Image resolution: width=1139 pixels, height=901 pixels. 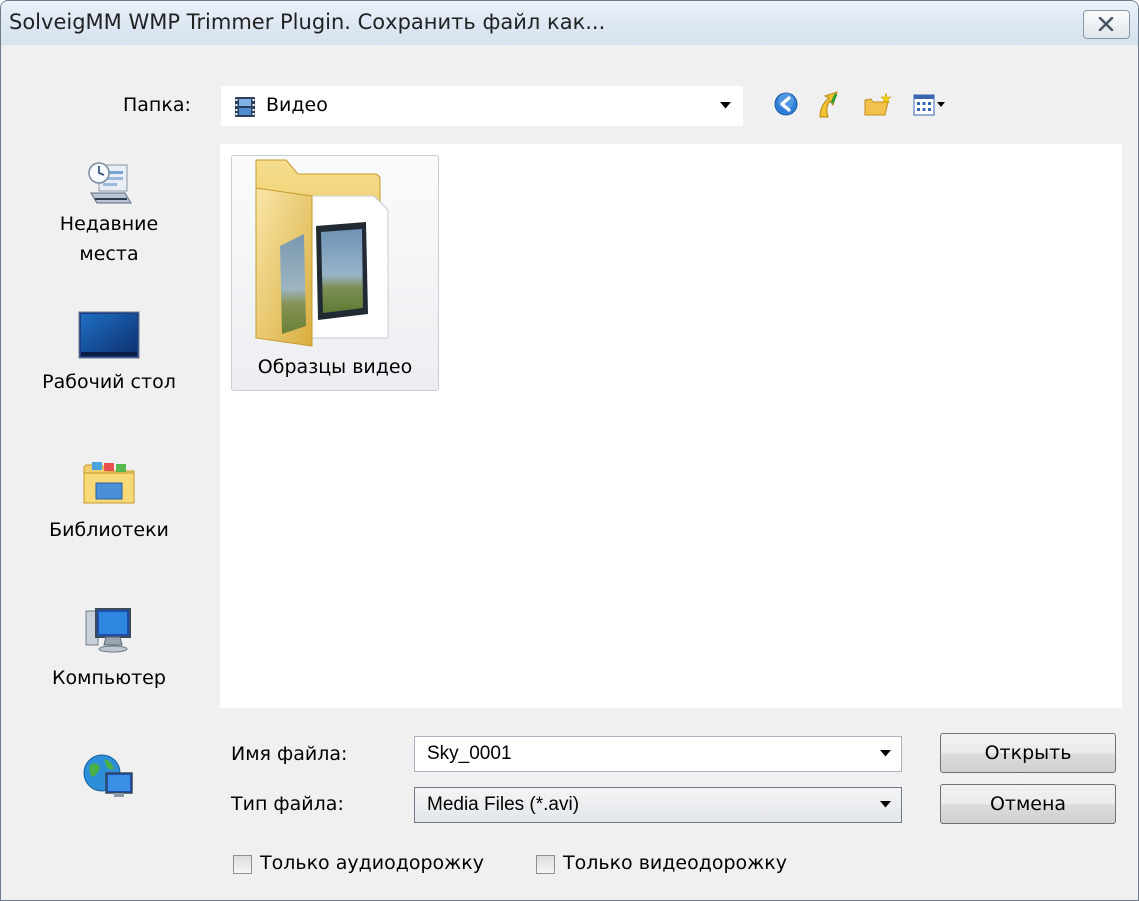 What do you see at coordinates (109, 335) in the screenshot?
I see `desktop-icon` at bounding box center [109, 335].